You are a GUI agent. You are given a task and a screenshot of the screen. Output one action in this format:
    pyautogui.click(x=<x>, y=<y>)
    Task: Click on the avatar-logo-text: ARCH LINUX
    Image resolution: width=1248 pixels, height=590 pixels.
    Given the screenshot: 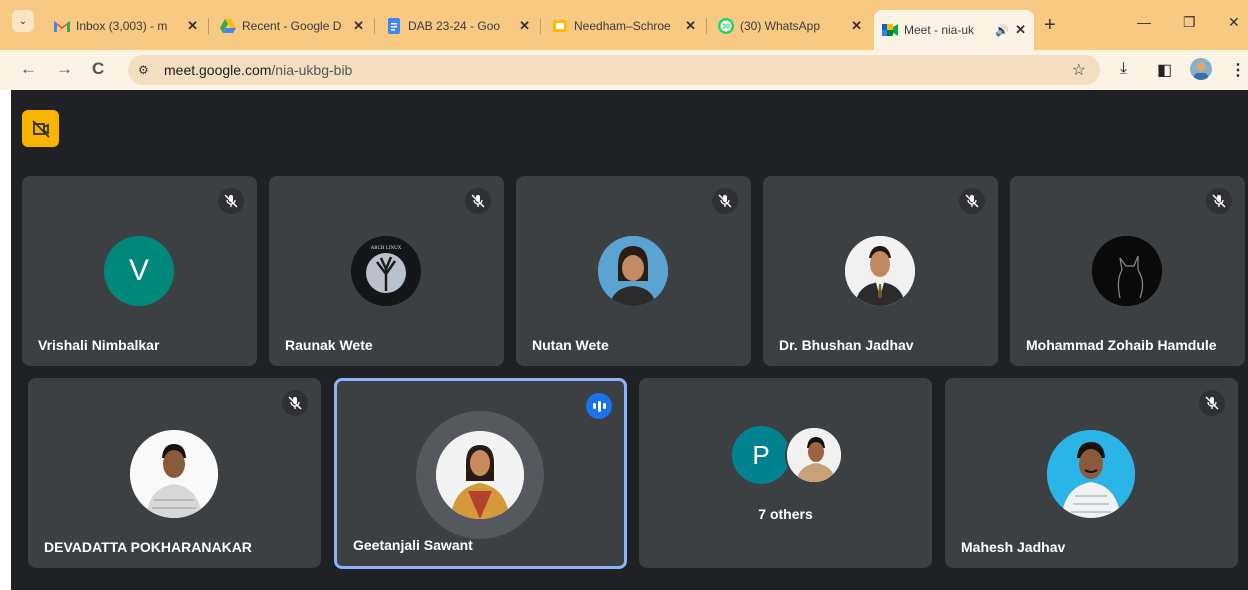 What is the action you would take?
    pyautogui.click(x=386, y=248)
    